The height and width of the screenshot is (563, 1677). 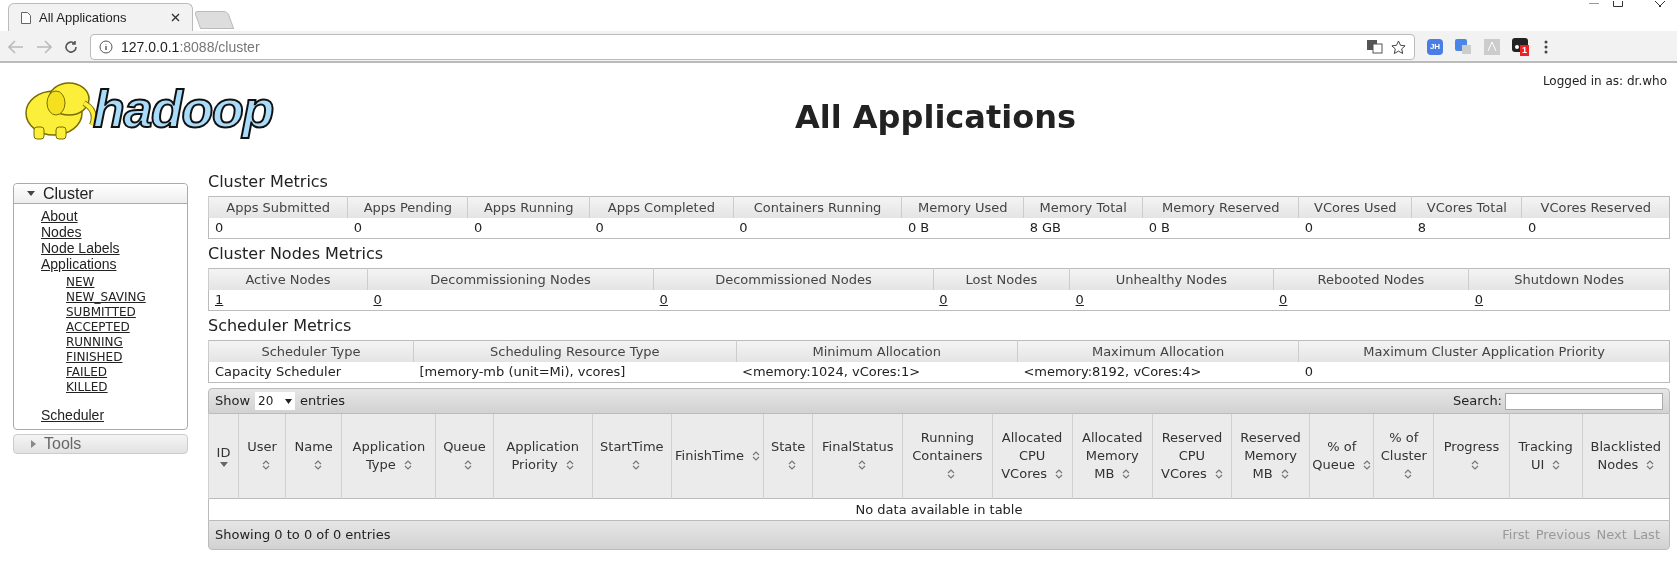 I want to click on column-header: Memory Total, so click(x=1083, y=207).